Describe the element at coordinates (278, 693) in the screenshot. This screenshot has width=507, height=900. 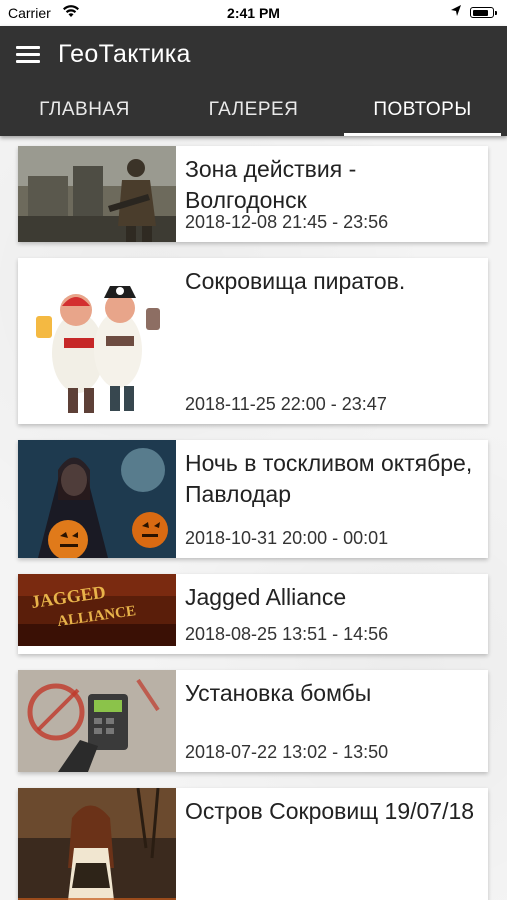
I see `event-title: Установка бомбы` at that location.